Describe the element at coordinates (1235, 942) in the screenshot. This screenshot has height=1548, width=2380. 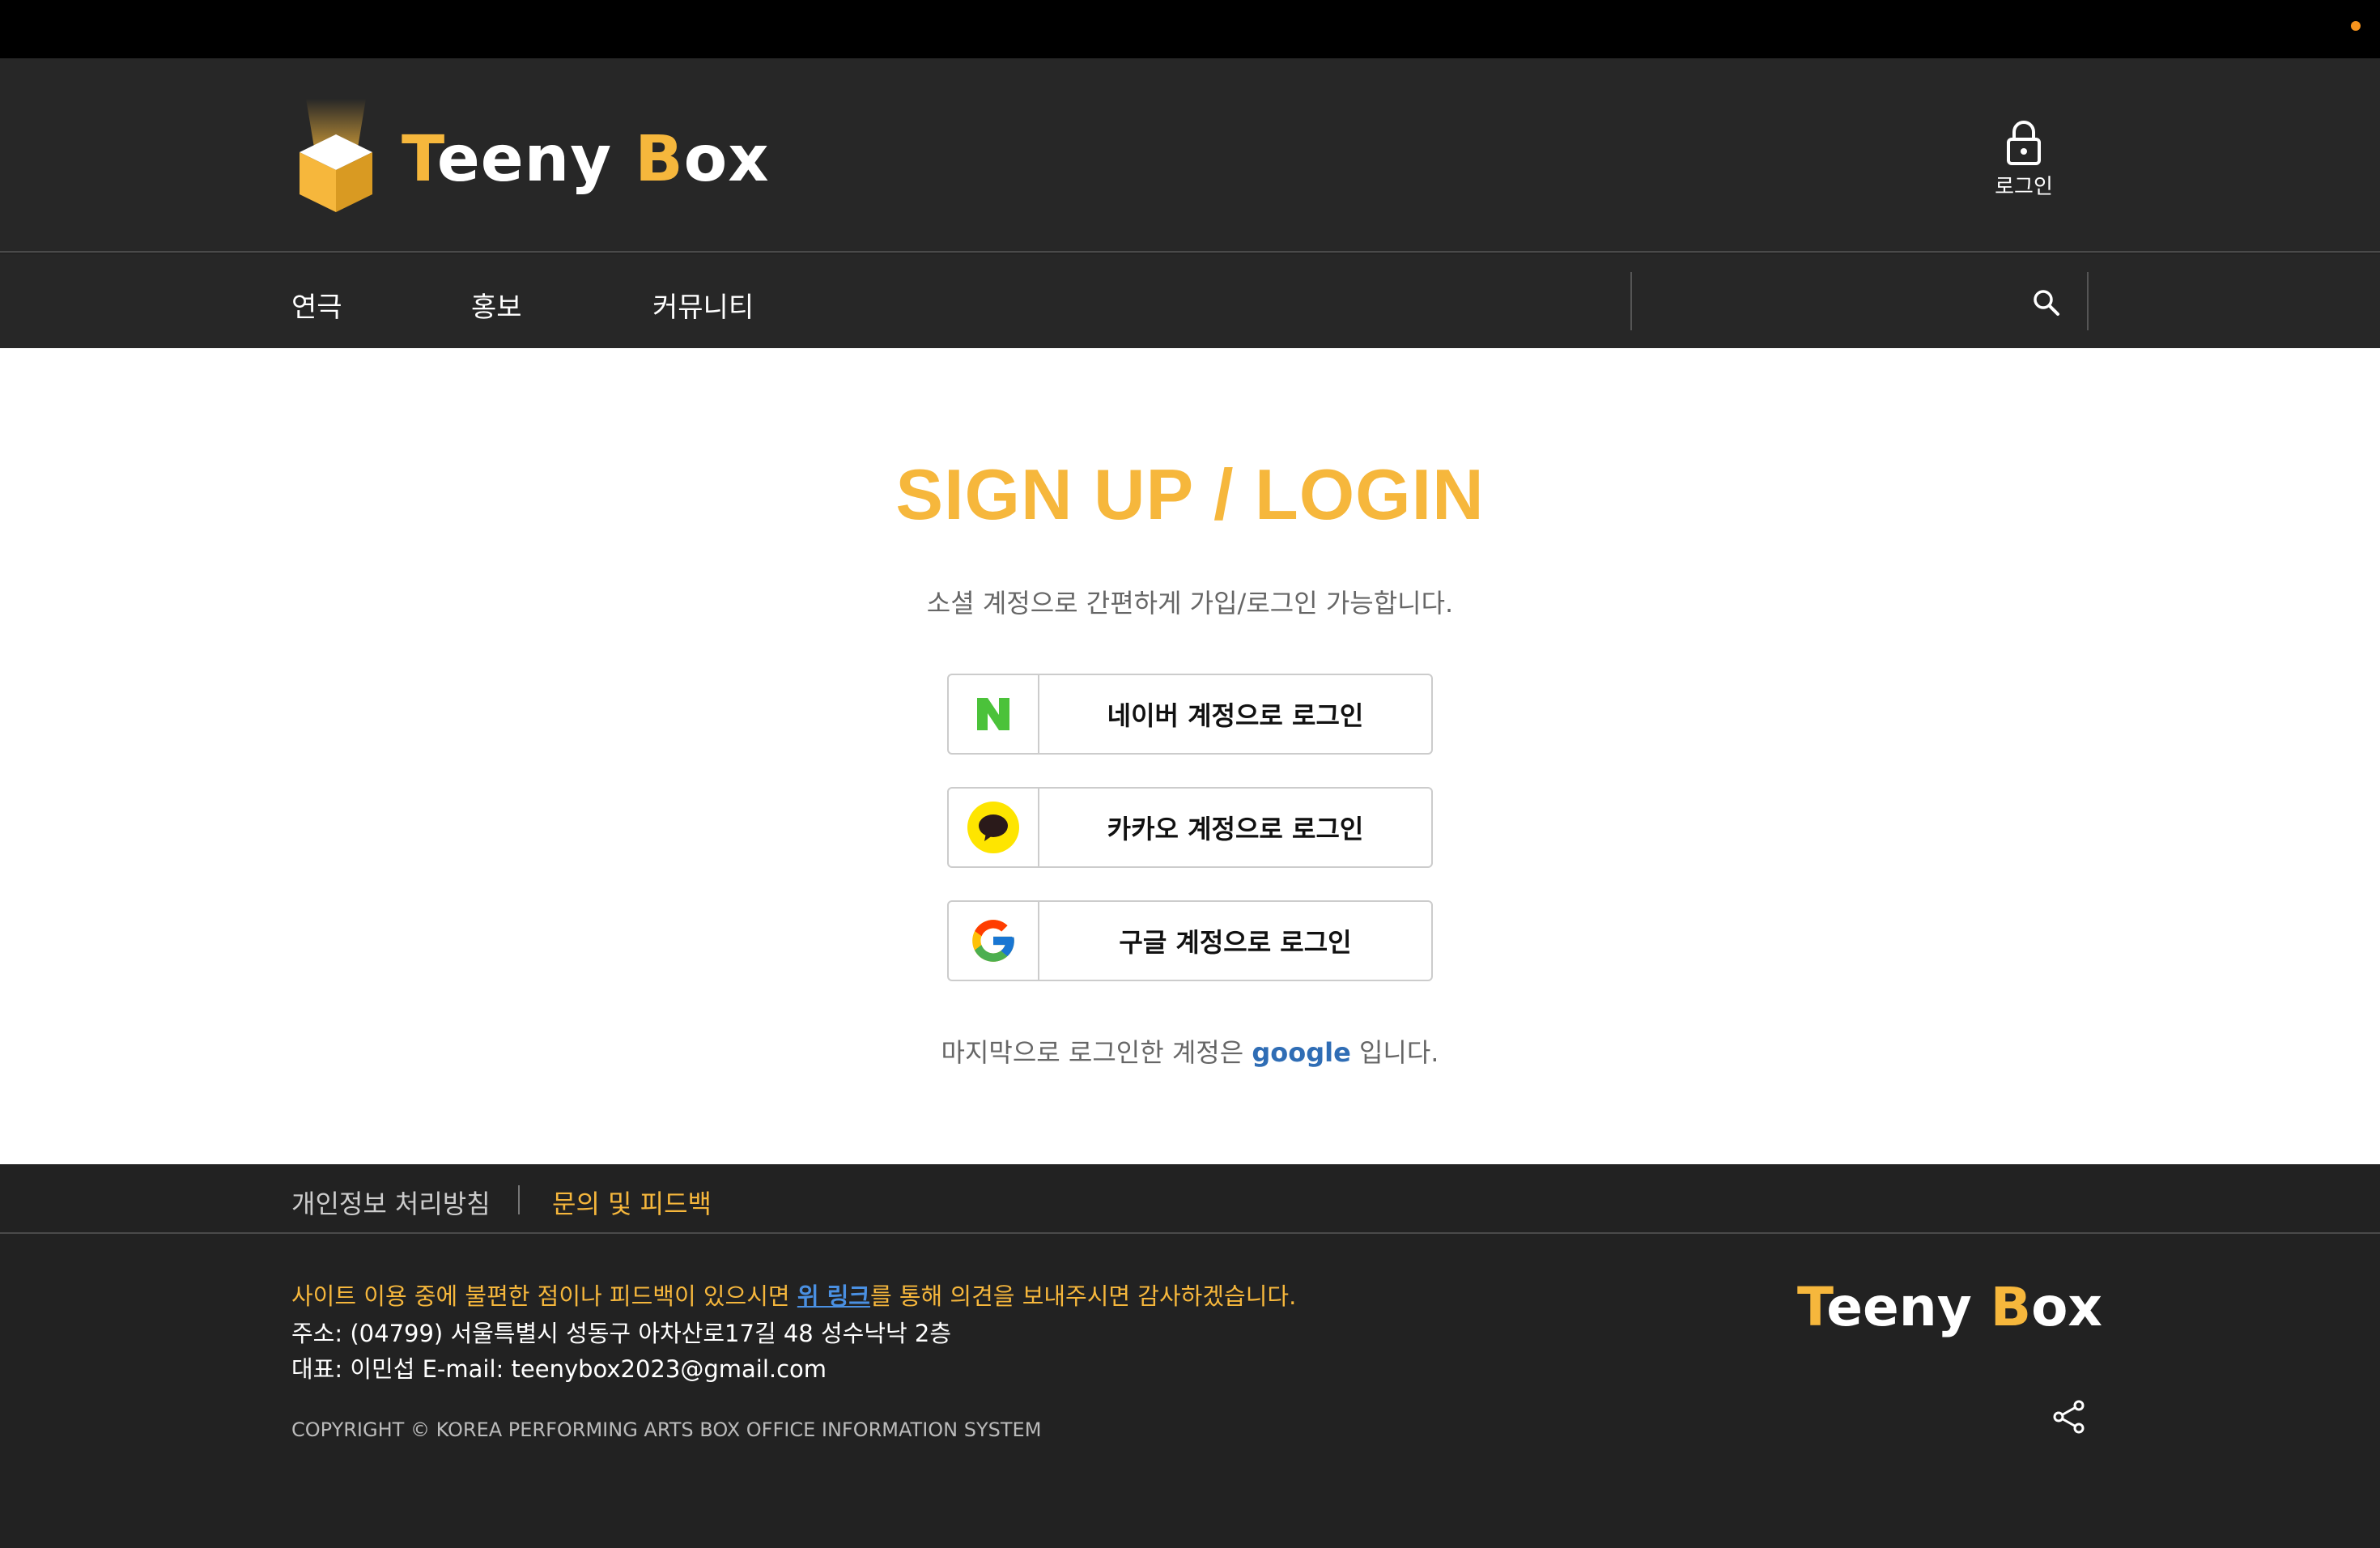
I see `google-login-label: 구글 계정으로 로그인` at that location.